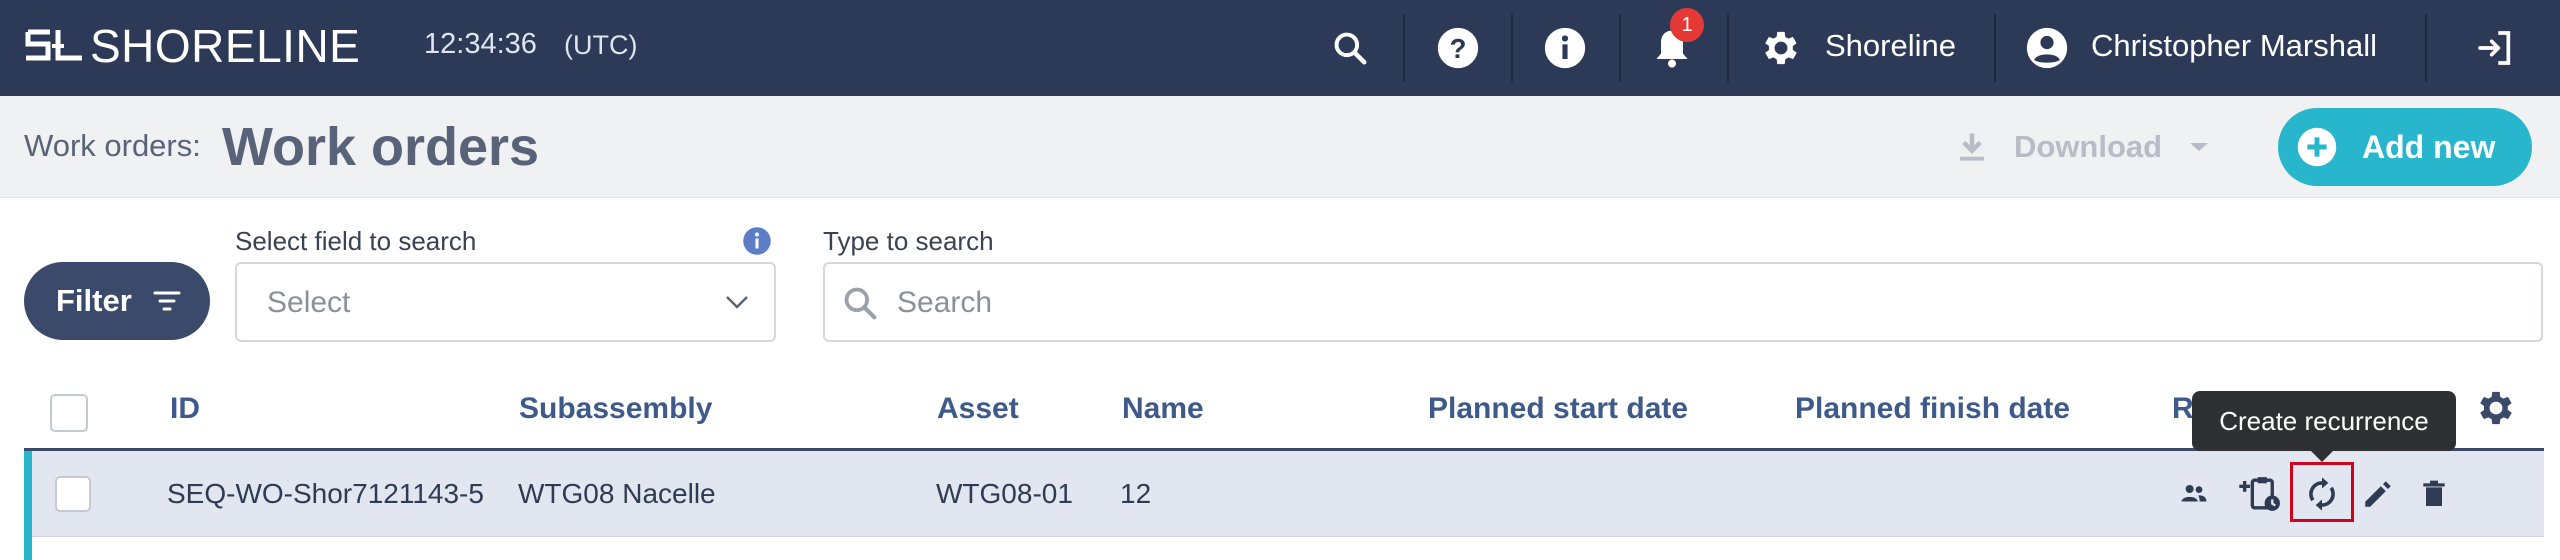 This screenshot has width=2560, height=560. I want to click on column-header-asset: Asset, so click(978, 409).